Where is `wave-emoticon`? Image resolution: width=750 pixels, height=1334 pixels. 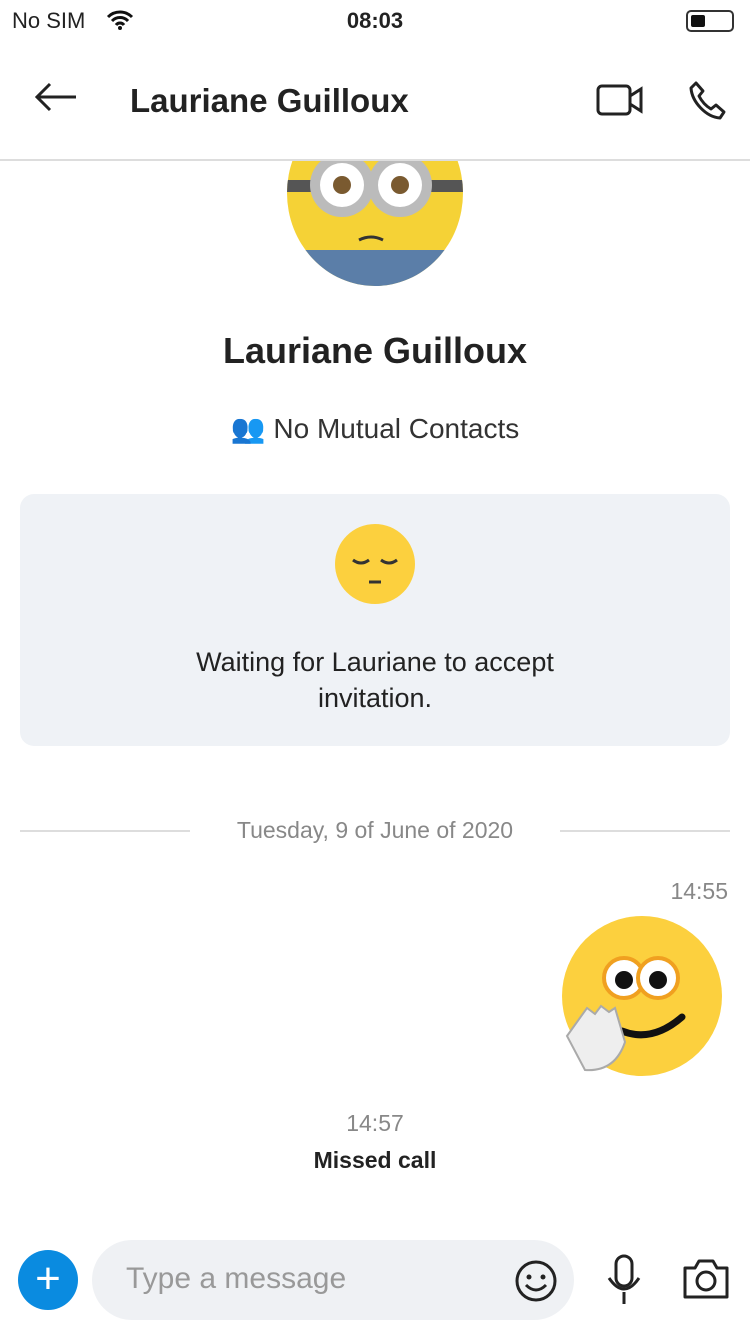
wave-emoticon is located at coordinates (642, 996).